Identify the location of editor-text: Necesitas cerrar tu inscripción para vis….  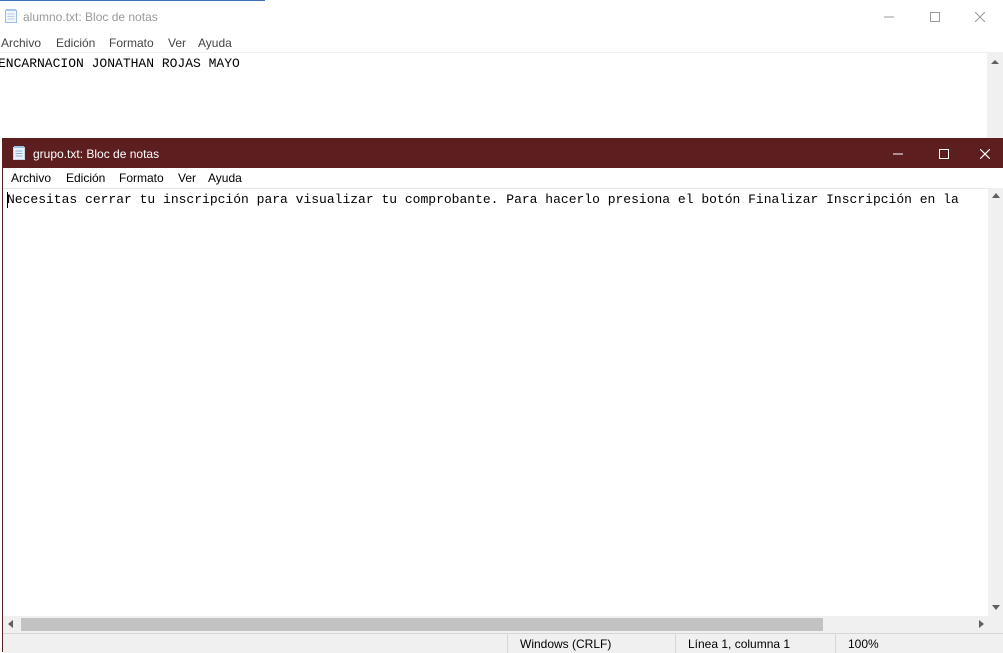
(483, 199).